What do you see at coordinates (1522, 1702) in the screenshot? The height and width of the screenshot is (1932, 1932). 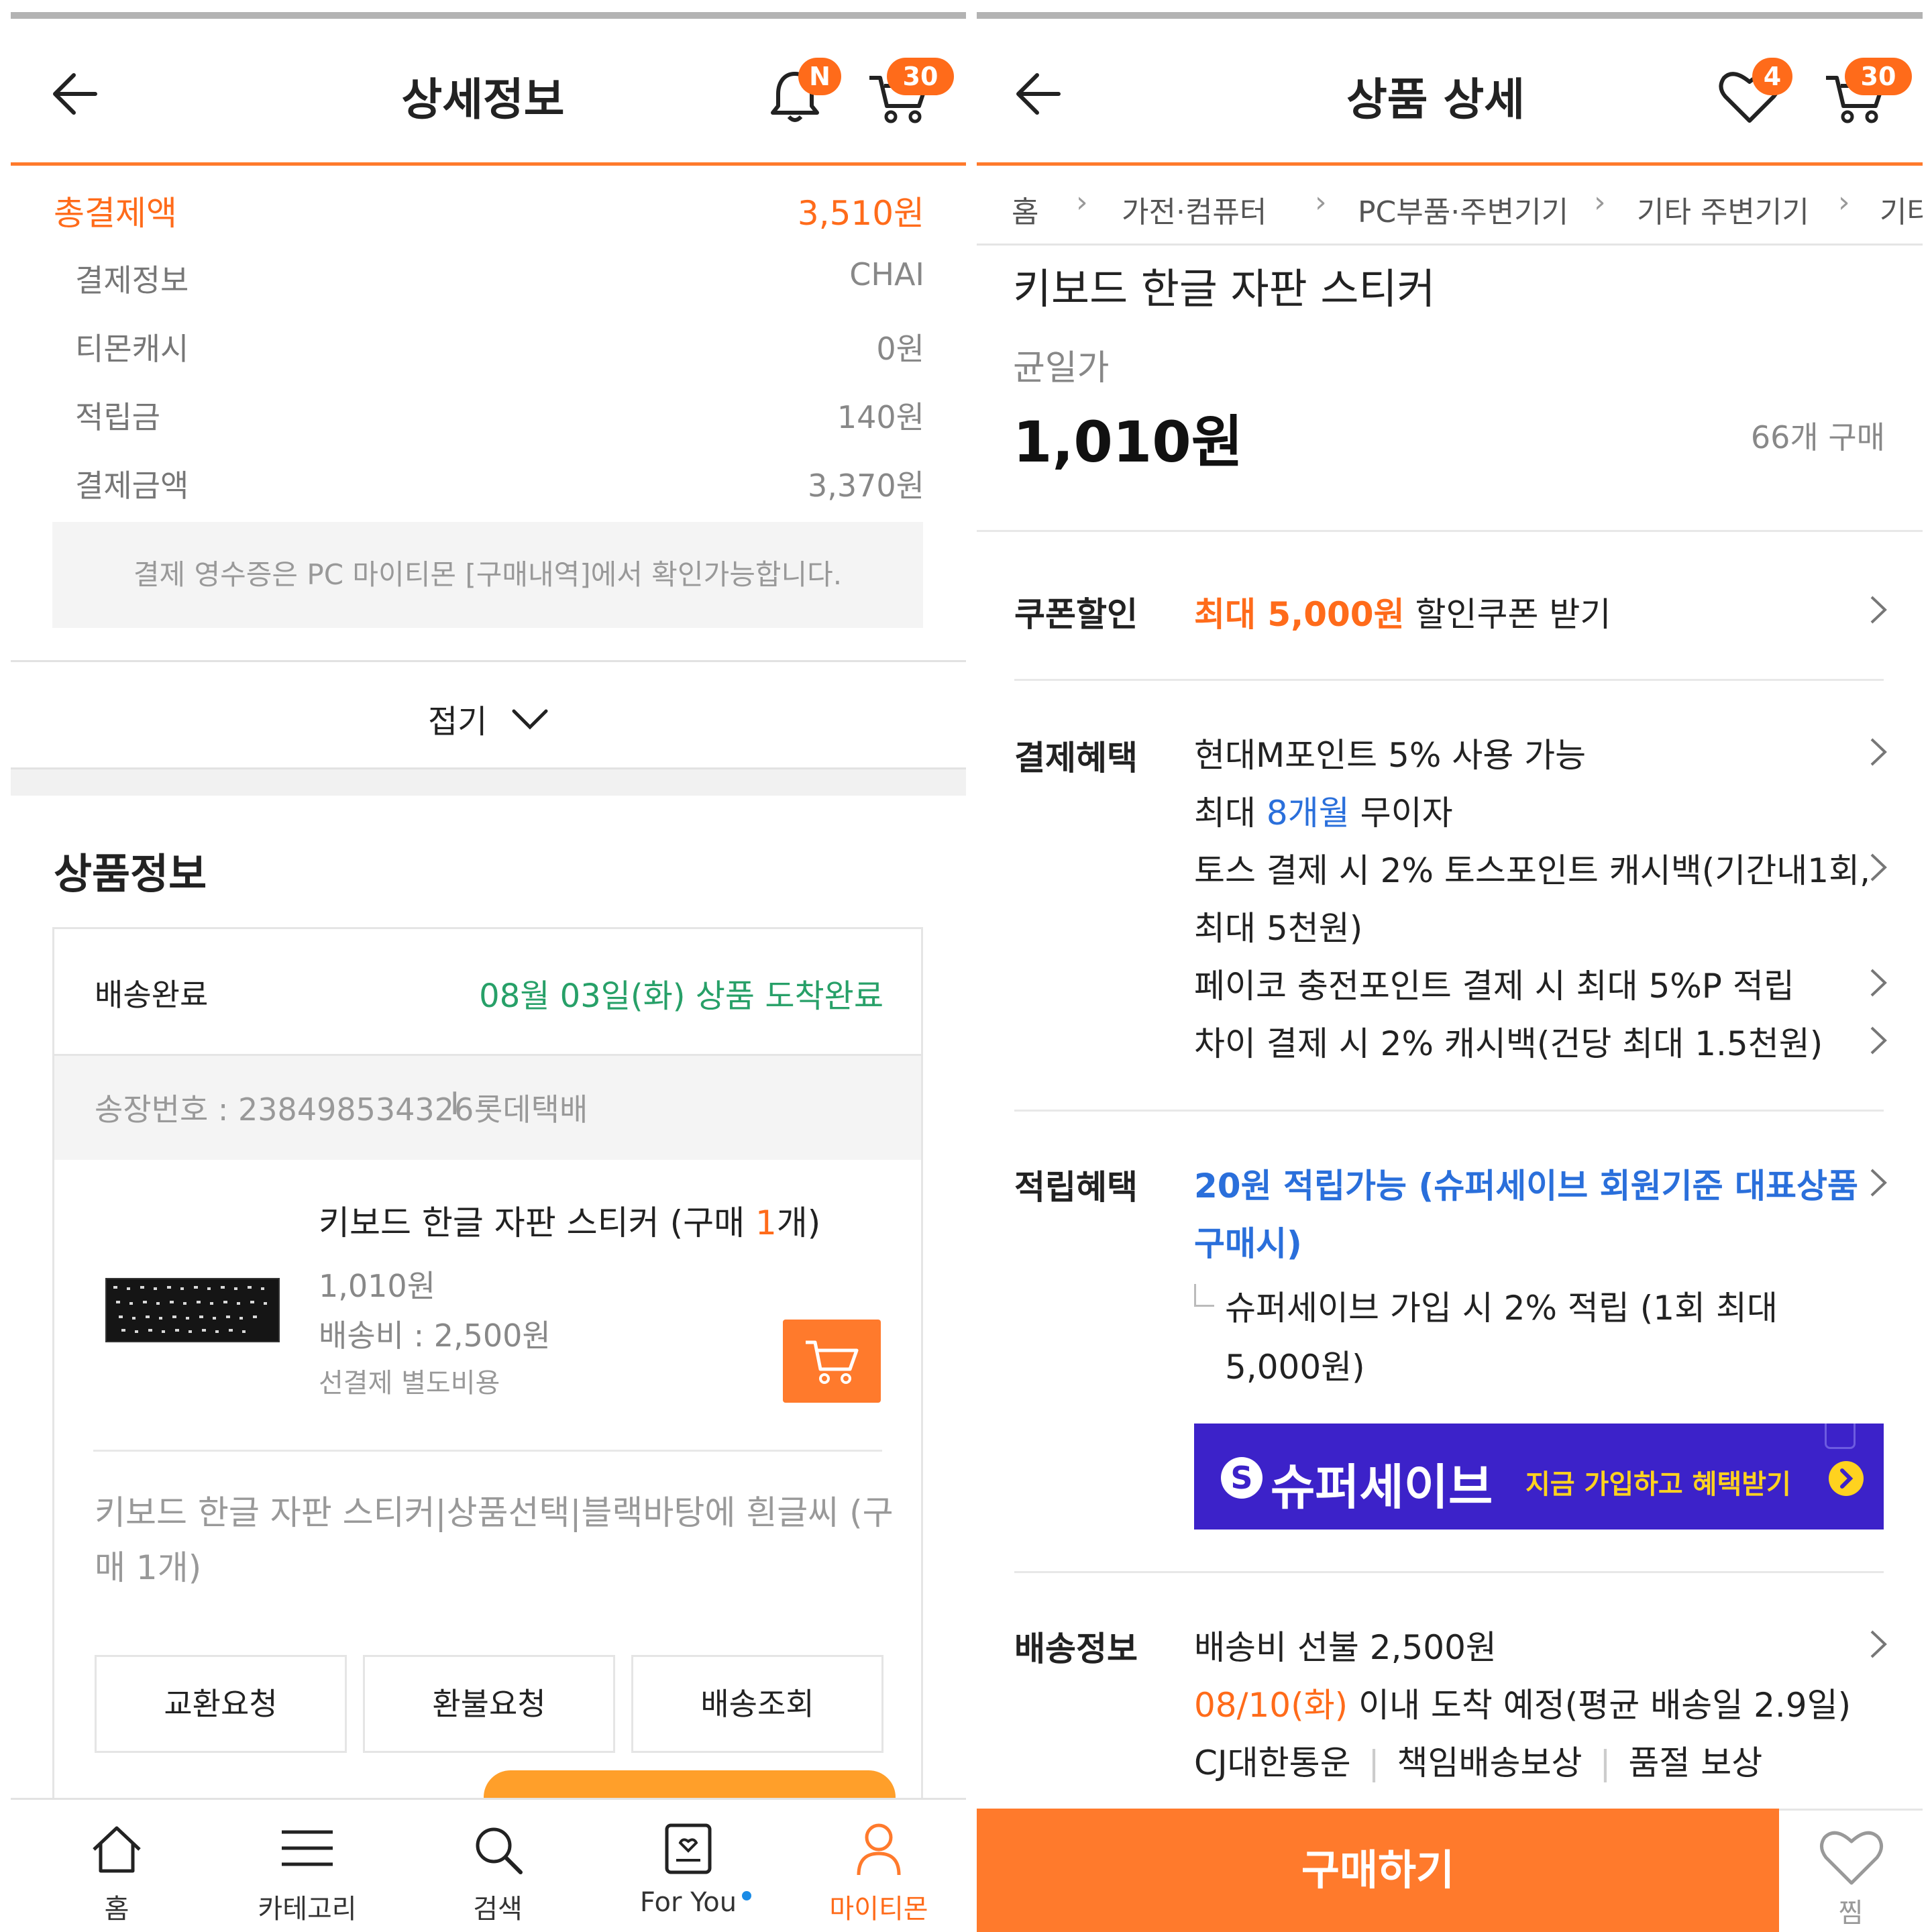 I see `shipping-line: 08/10(화) 이내 도착 예정(평균 배송일 2.9일)` at bounding box center [1522, 1702].